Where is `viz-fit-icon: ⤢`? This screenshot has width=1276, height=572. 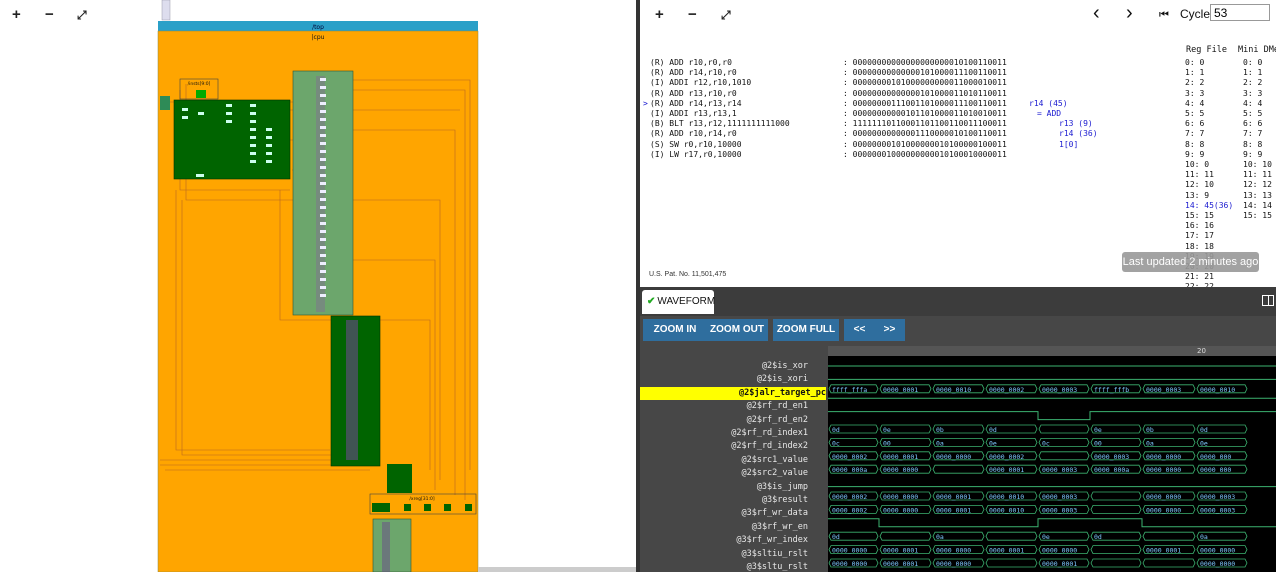 viz-fit-icon: ⤢ is located at coordinates (726, 15).